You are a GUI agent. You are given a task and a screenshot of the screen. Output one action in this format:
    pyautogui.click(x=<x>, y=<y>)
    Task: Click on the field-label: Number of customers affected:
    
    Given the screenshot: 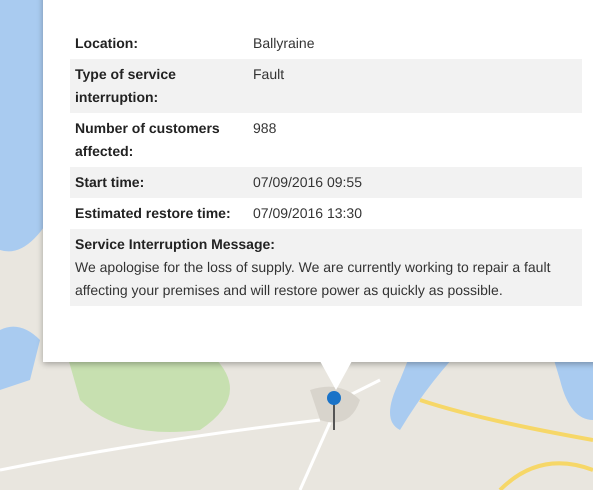 What is the action you would take?
    pyautogui.click(x=148, y=140)
    